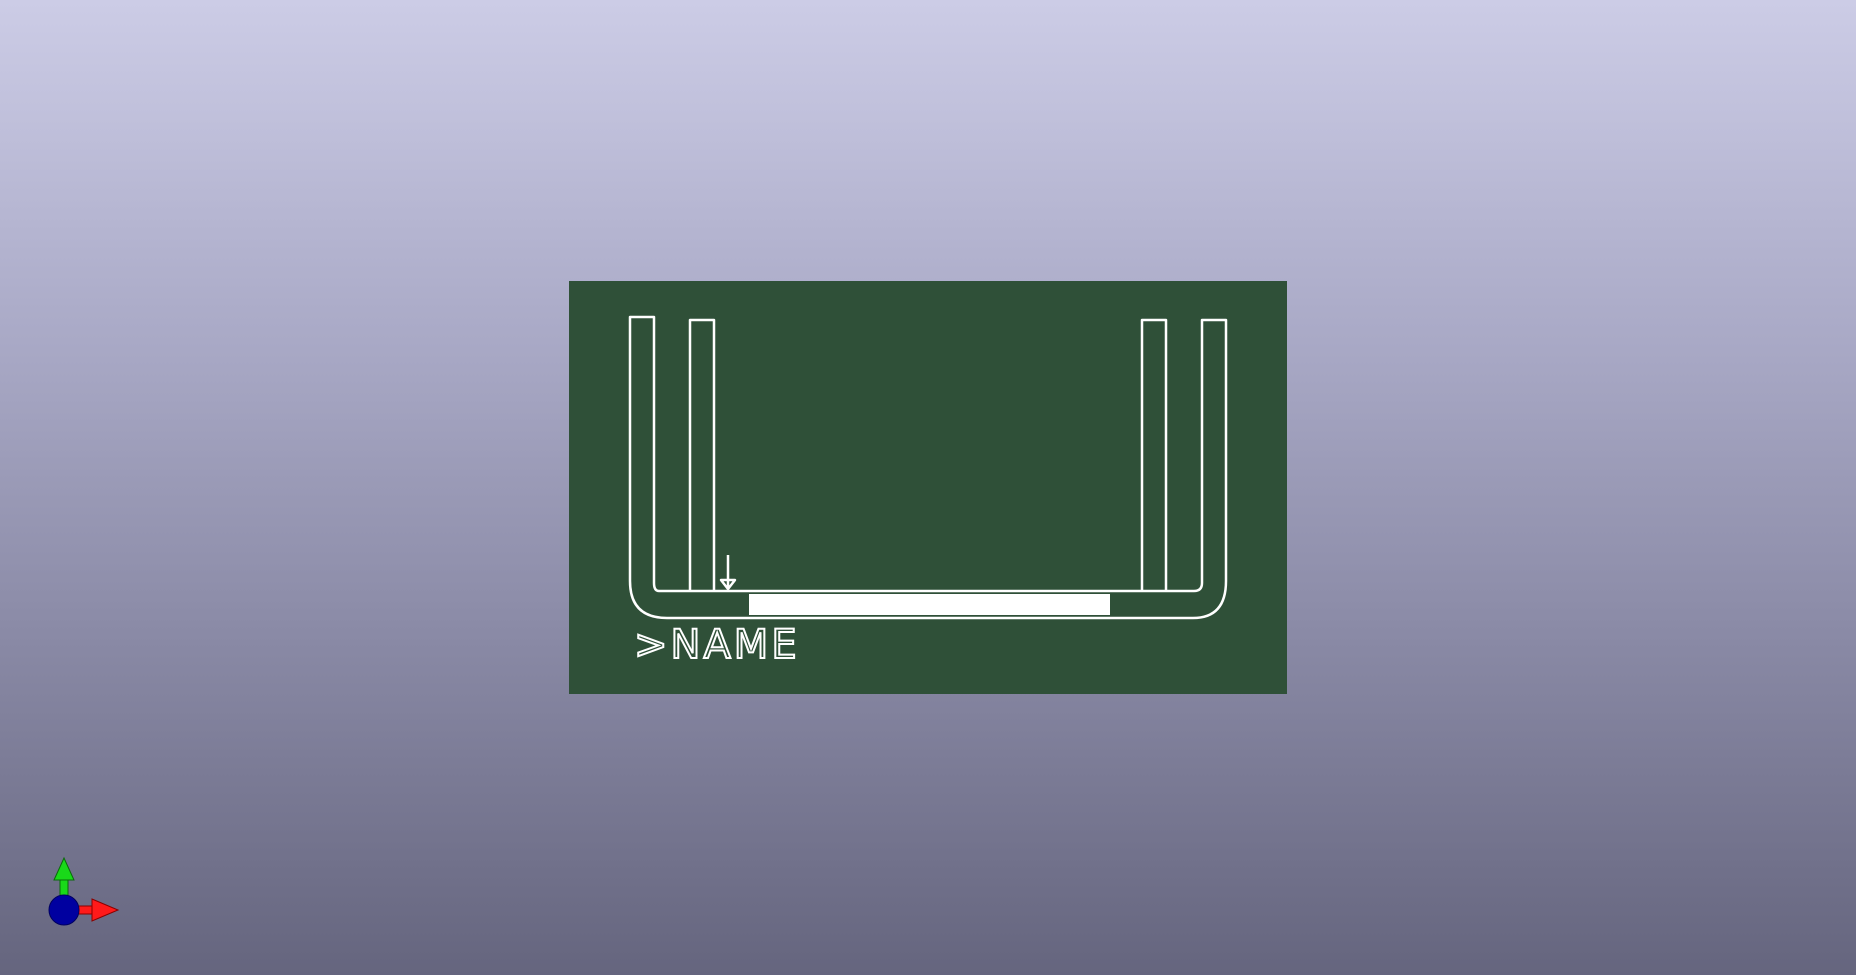  Describe the element at coordinates (85, 892) in the screenshot. I see `axis-orientation-indicator` at that location.